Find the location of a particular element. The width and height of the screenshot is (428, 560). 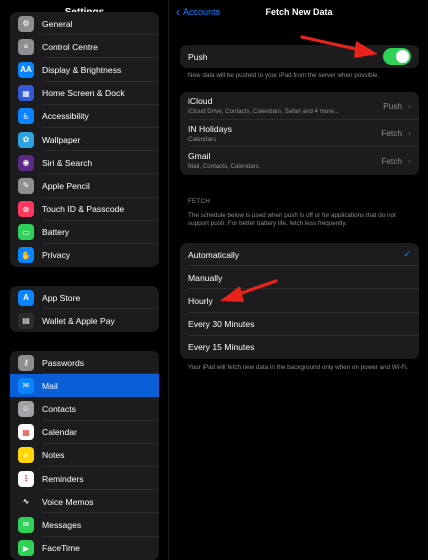

fingerprint-icon: ⊚ is located at coordinates (26, 209).